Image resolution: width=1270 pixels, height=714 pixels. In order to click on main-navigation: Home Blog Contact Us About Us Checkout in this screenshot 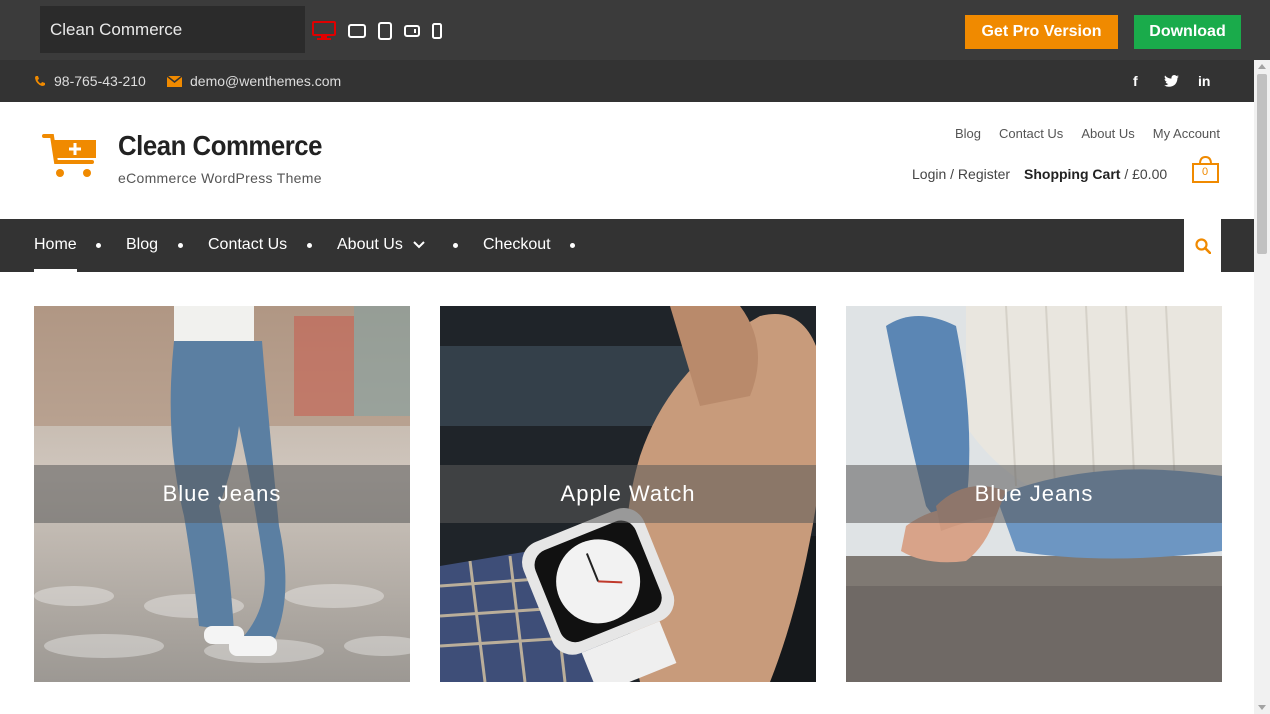, I will do `click(627, 245)`.